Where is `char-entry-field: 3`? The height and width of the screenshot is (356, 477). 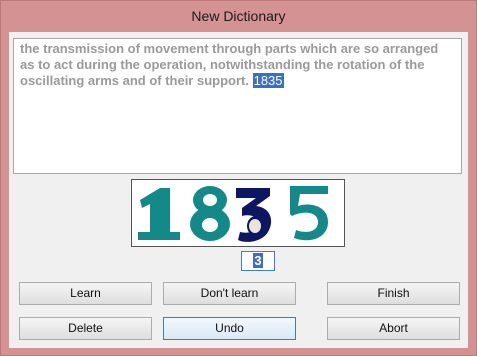 char-entry-field: 3 is located at coordinates (258, 261).